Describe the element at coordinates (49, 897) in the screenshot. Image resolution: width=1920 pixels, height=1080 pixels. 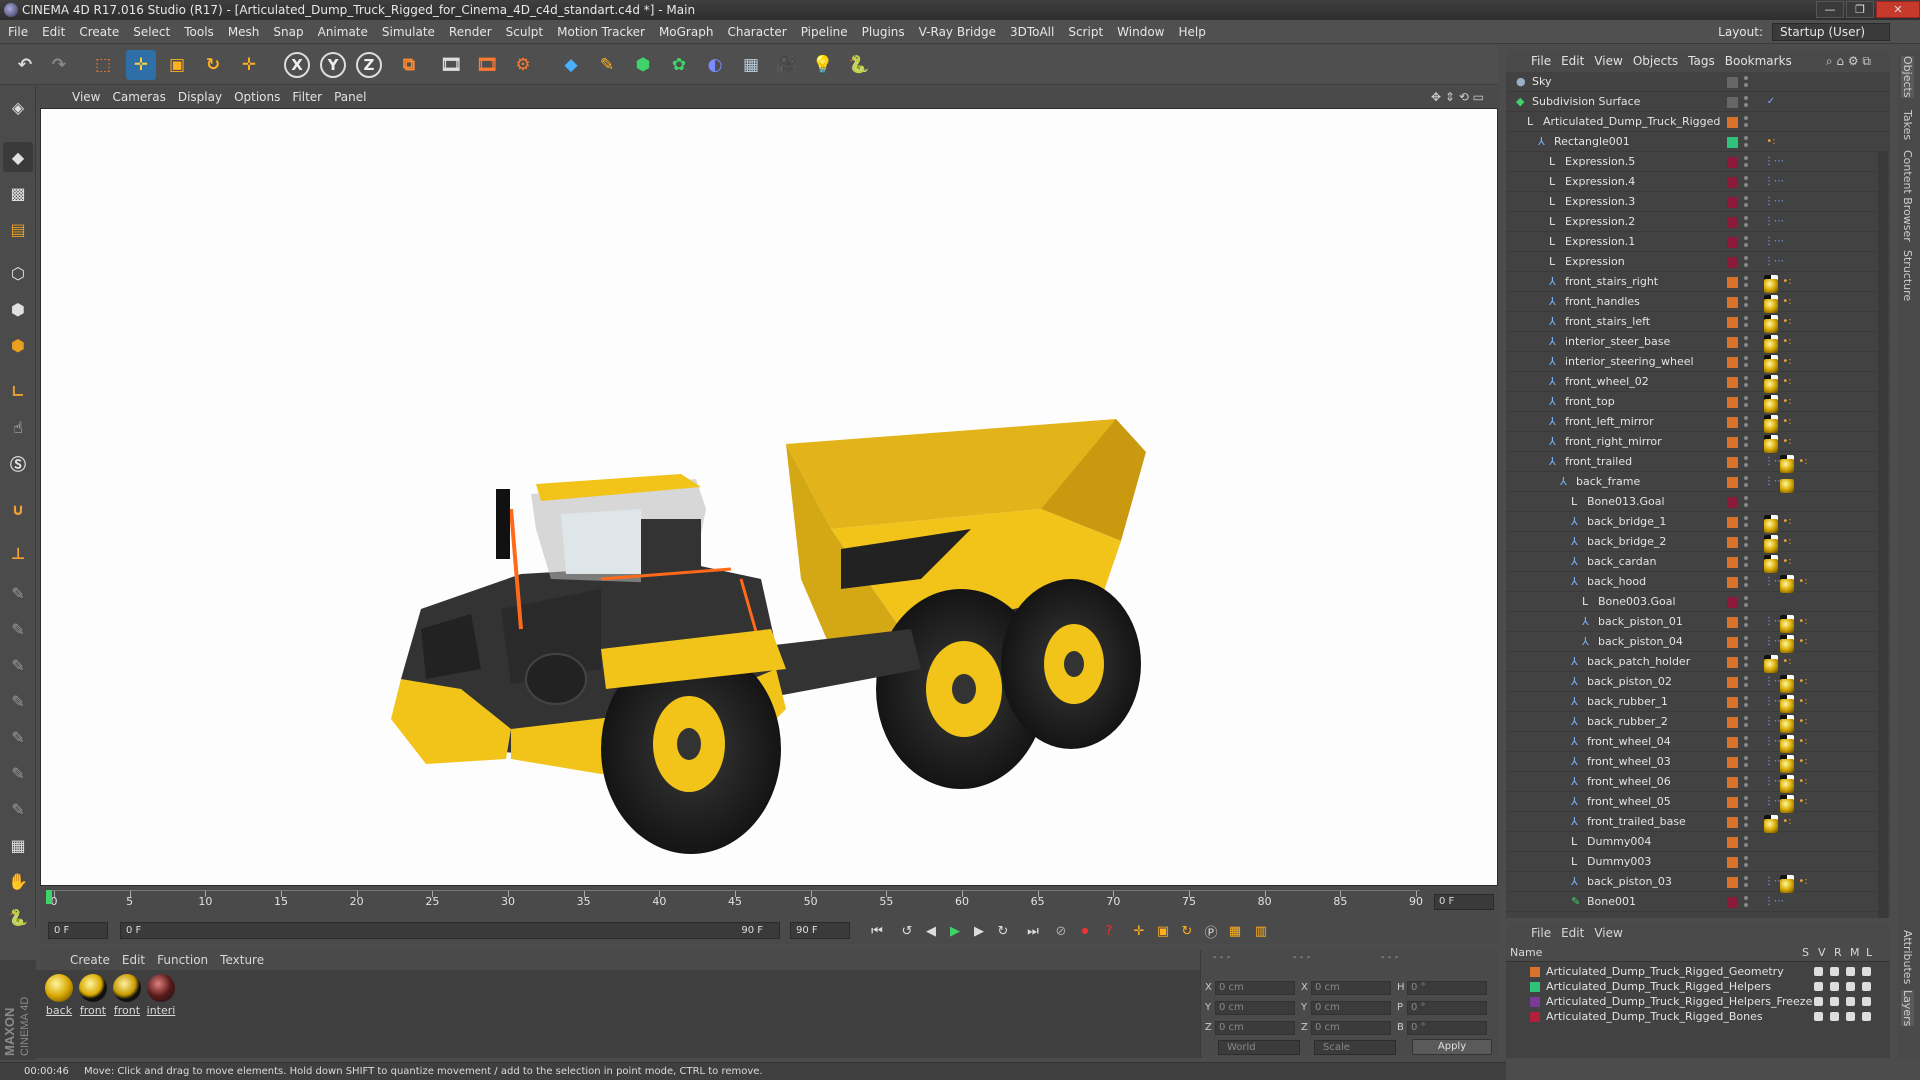
I see `playhead` at that location.